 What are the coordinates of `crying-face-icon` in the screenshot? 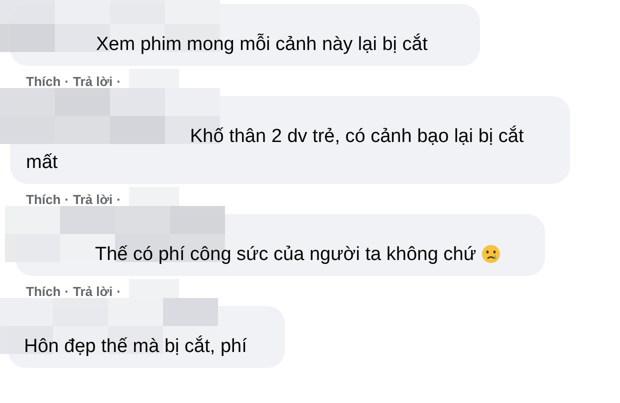 It's located at (491, 254).